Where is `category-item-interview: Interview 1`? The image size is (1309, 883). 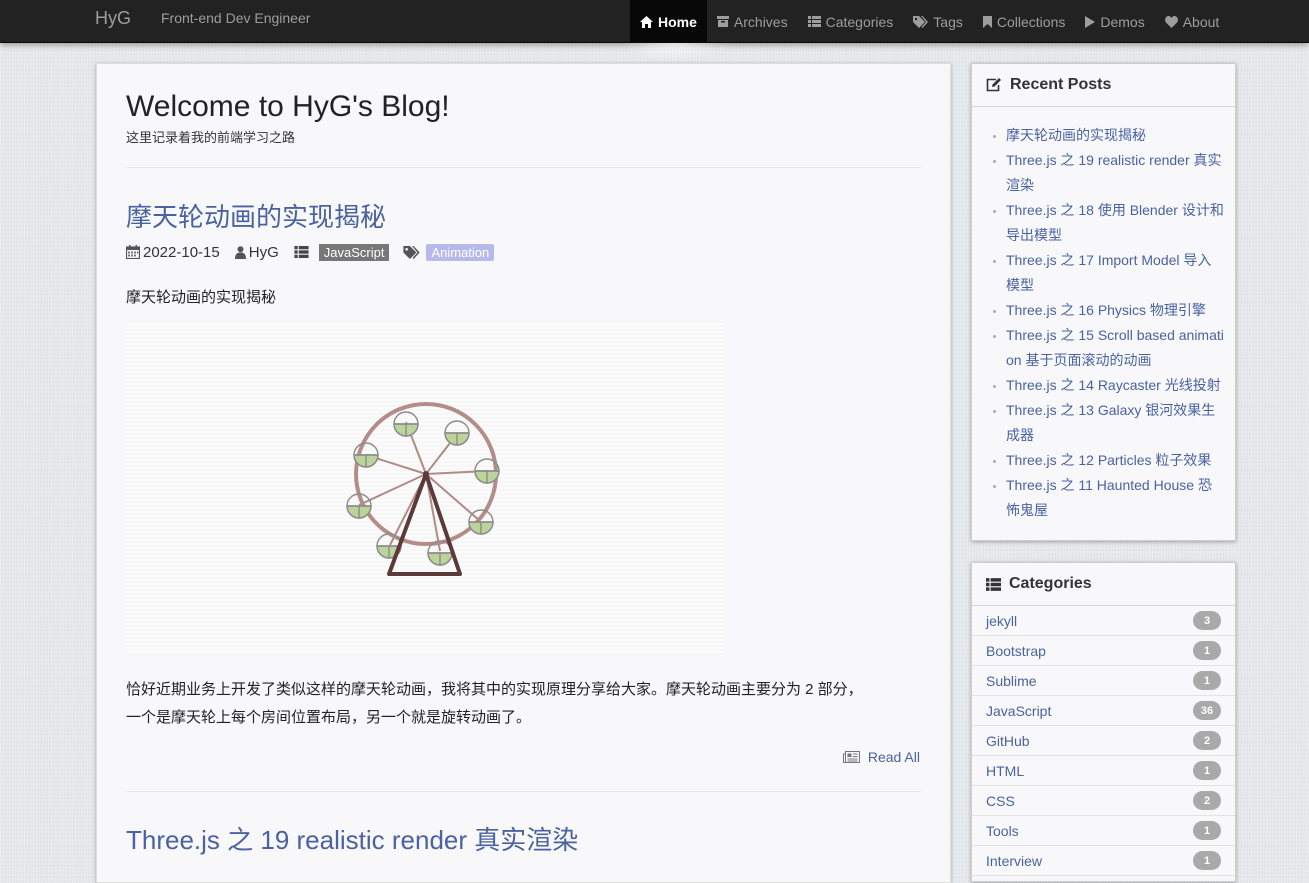
category-item-interview: Interview 1 is located at coordinates (1103, 861).